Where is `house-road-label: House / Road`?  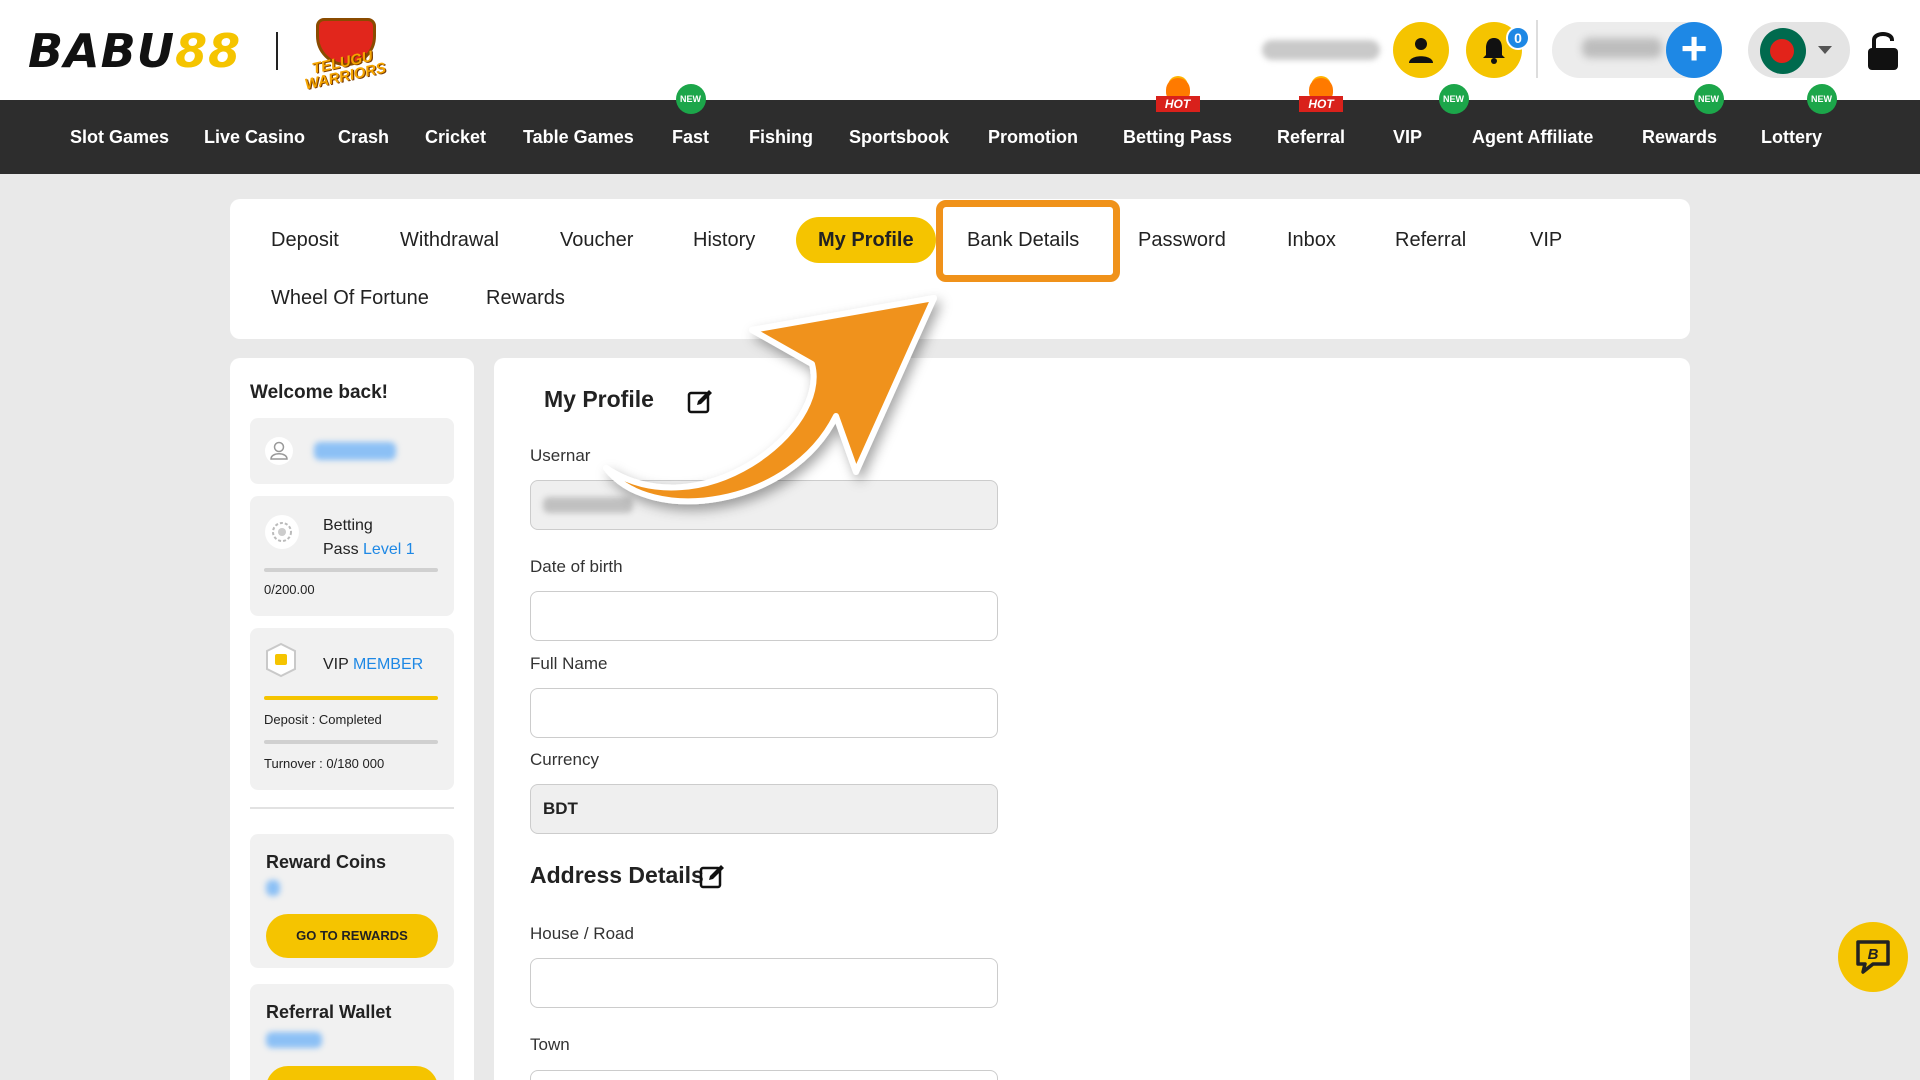 house-road-label: House / Road is located at coordinates (582, 933).